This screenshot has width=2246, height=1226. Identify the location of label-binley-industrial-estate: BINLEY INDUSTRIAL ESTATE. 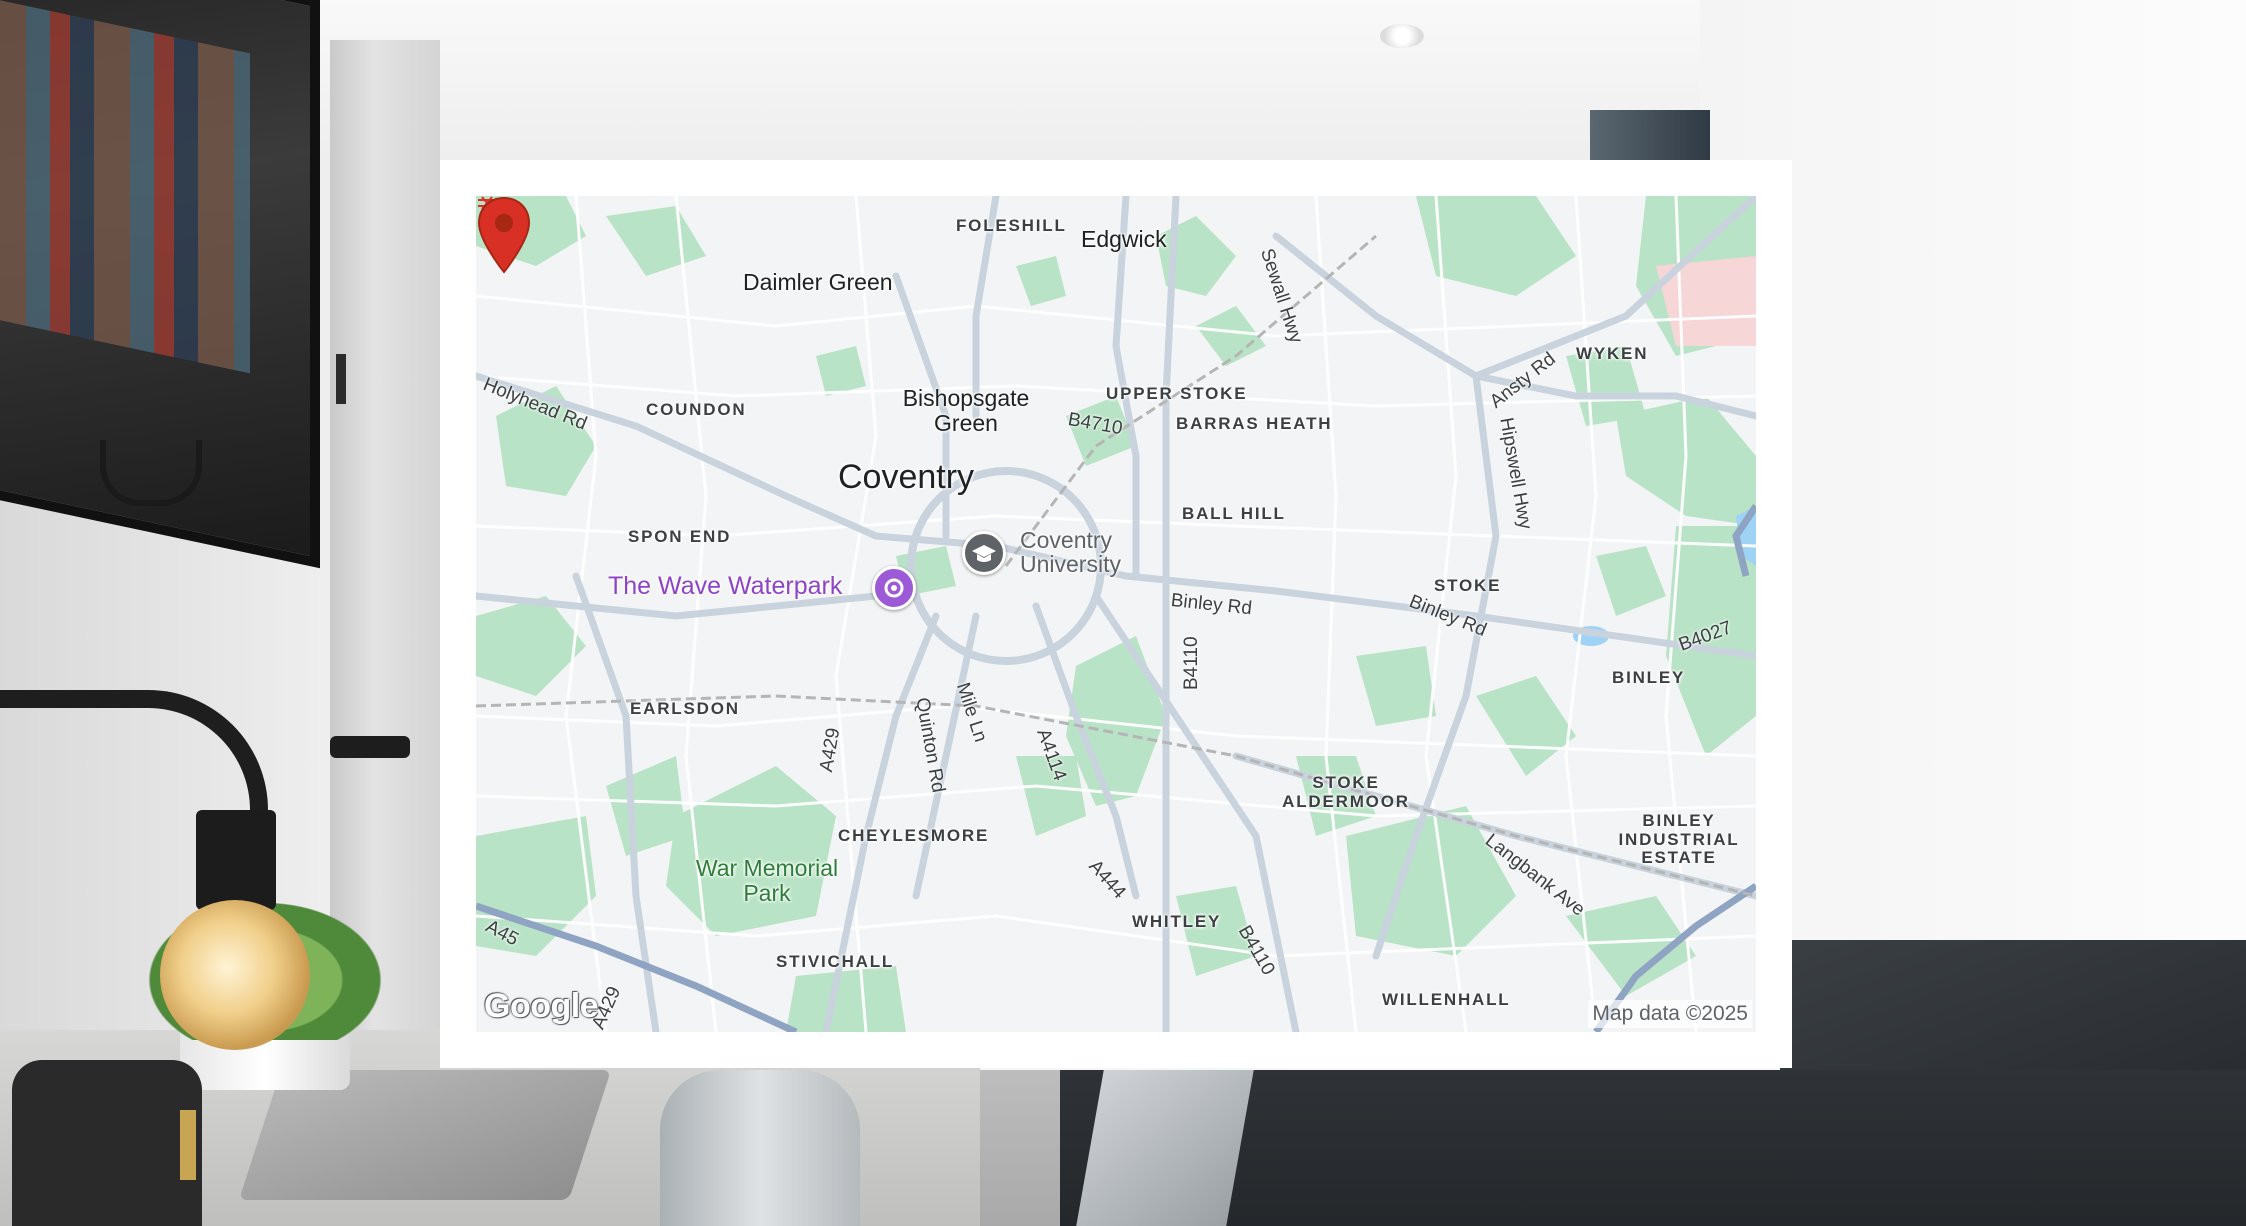
(1679, 839).